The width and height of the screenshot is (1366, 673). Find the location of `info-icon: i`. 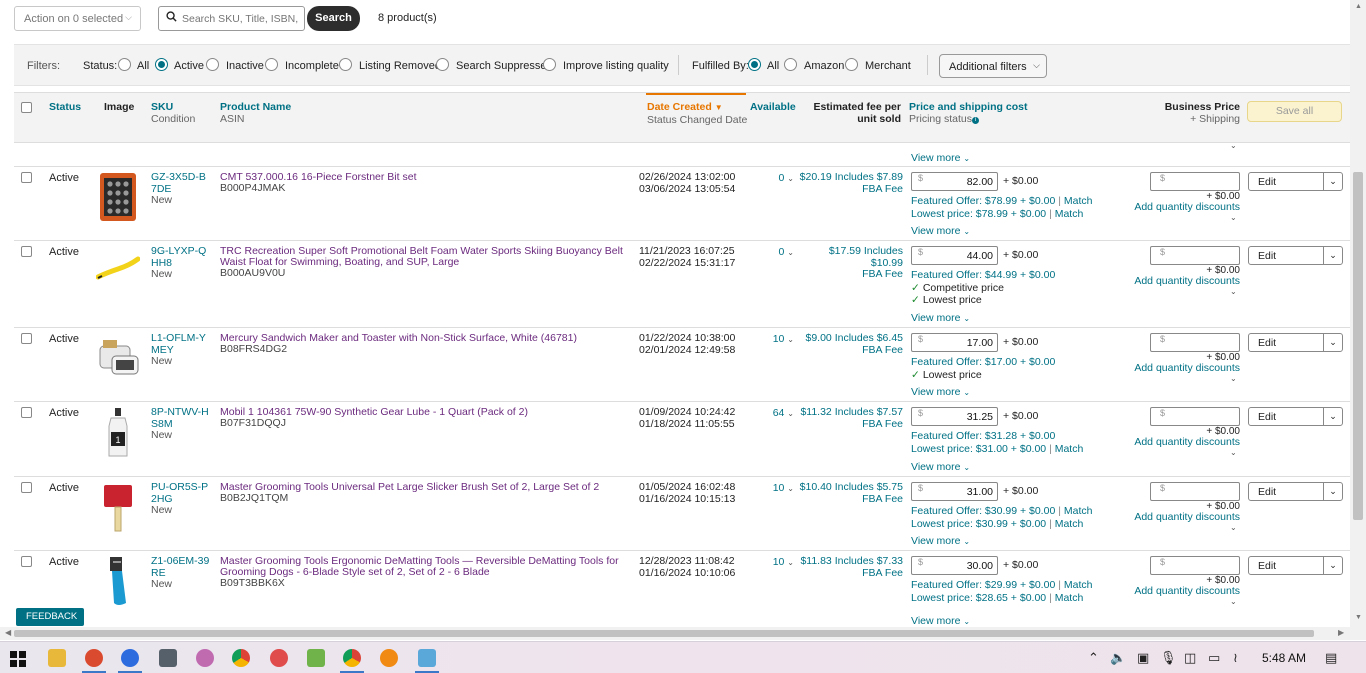

info-icon: i is located at coordinates (976, 120).